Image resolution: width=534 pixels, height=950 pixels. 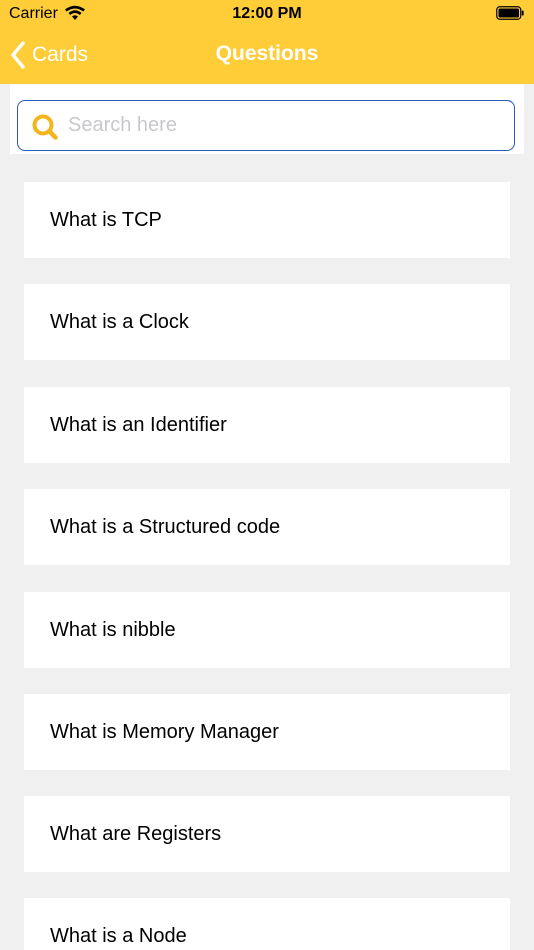 I want to click on top-bar: Carrier 12:00 PM Cards Questions, so click(x=267, y=42).